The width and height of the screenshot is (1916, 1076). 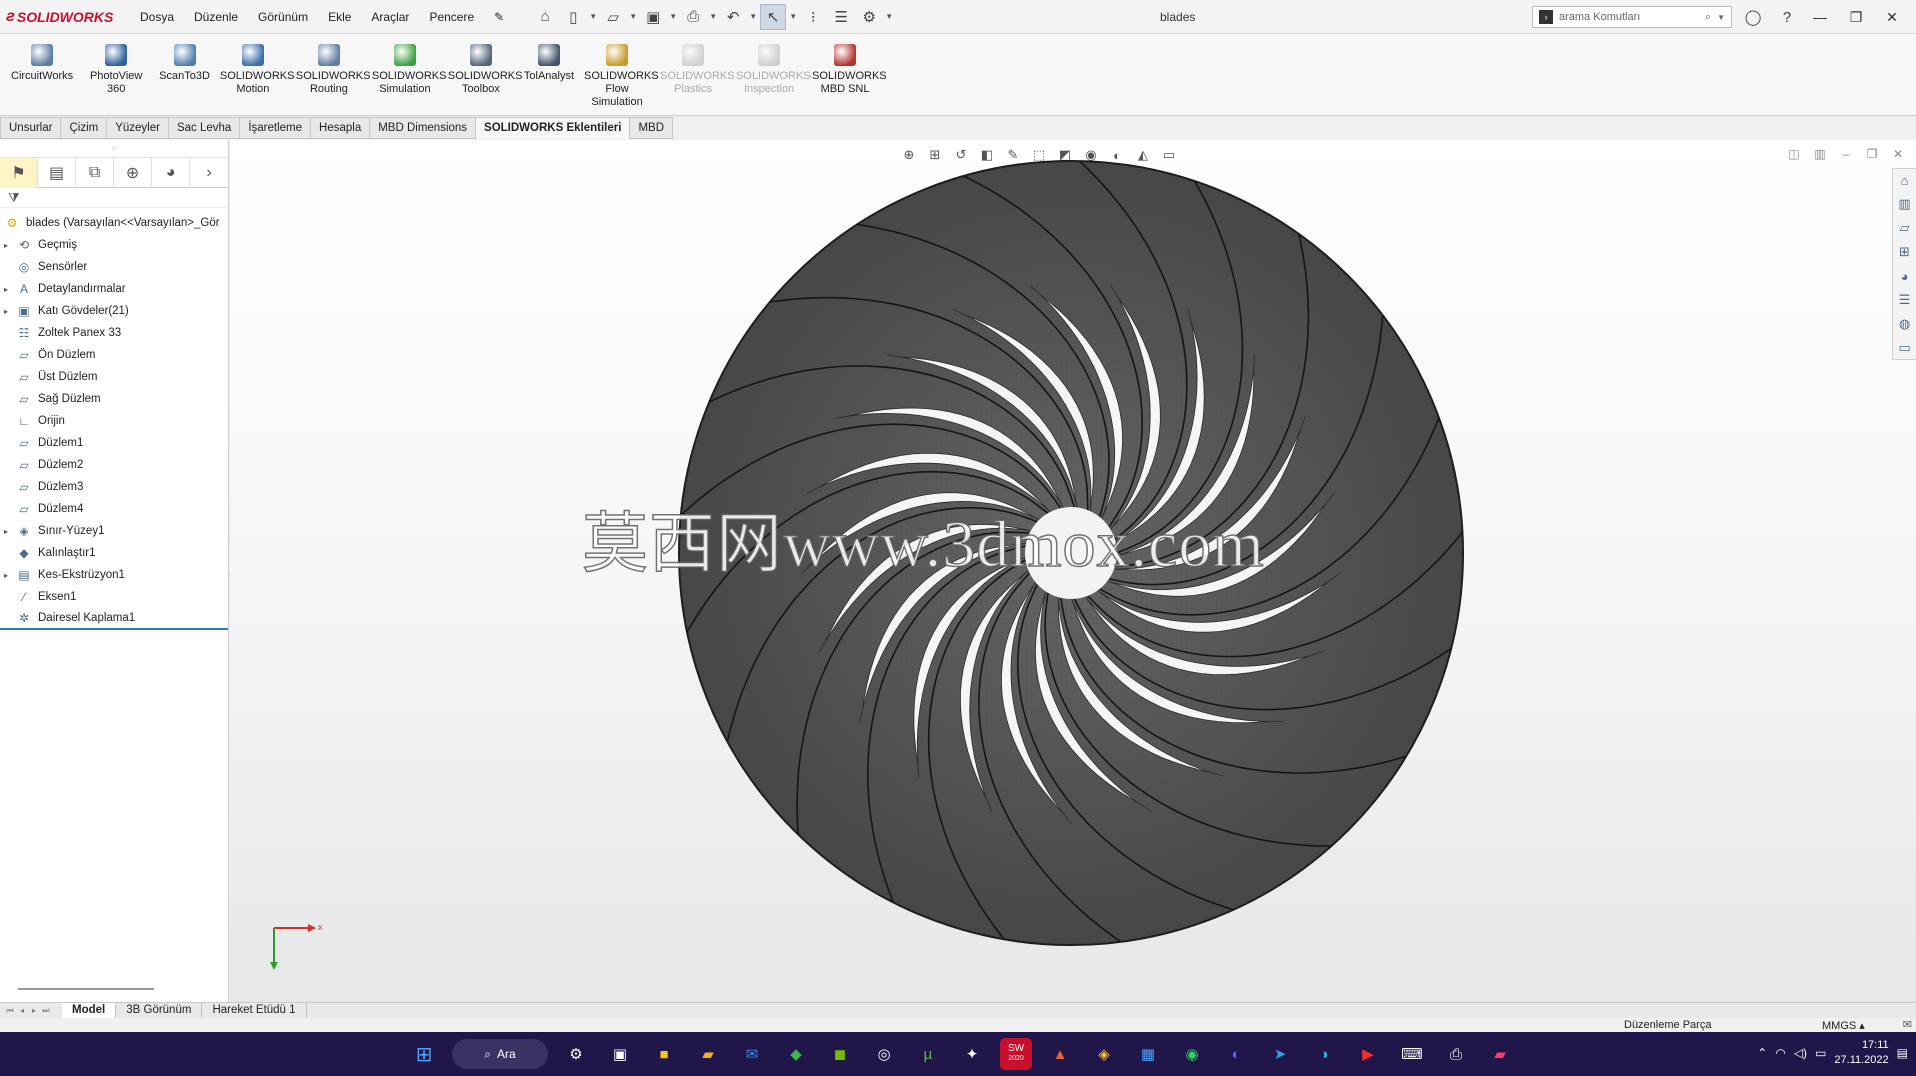 What do you see at coordinates (1721, 17) in the screenshot?
I see `search-dropdown-caret: ▼` at bounding box center [1721, 17].